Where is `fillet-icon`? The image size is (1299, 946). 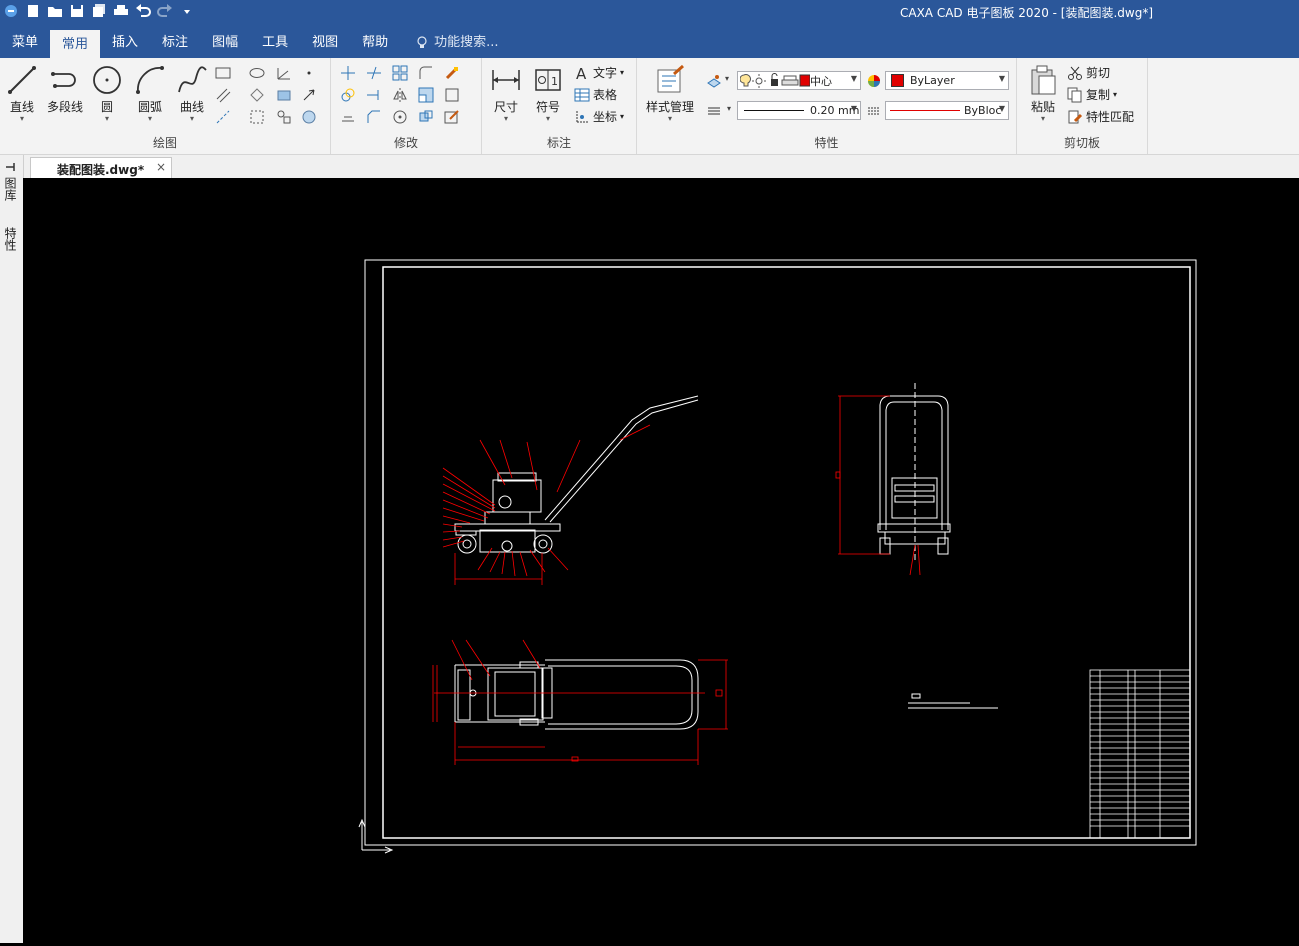
fillet-icon is located at coordinates (426, 73).